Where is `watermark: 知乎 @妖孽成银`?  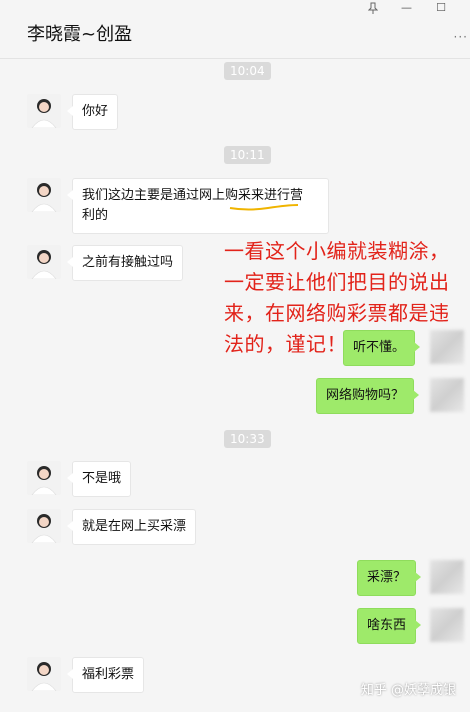 watermark: 知乎 @妖孽成银 is located at coordinates (408, 690).